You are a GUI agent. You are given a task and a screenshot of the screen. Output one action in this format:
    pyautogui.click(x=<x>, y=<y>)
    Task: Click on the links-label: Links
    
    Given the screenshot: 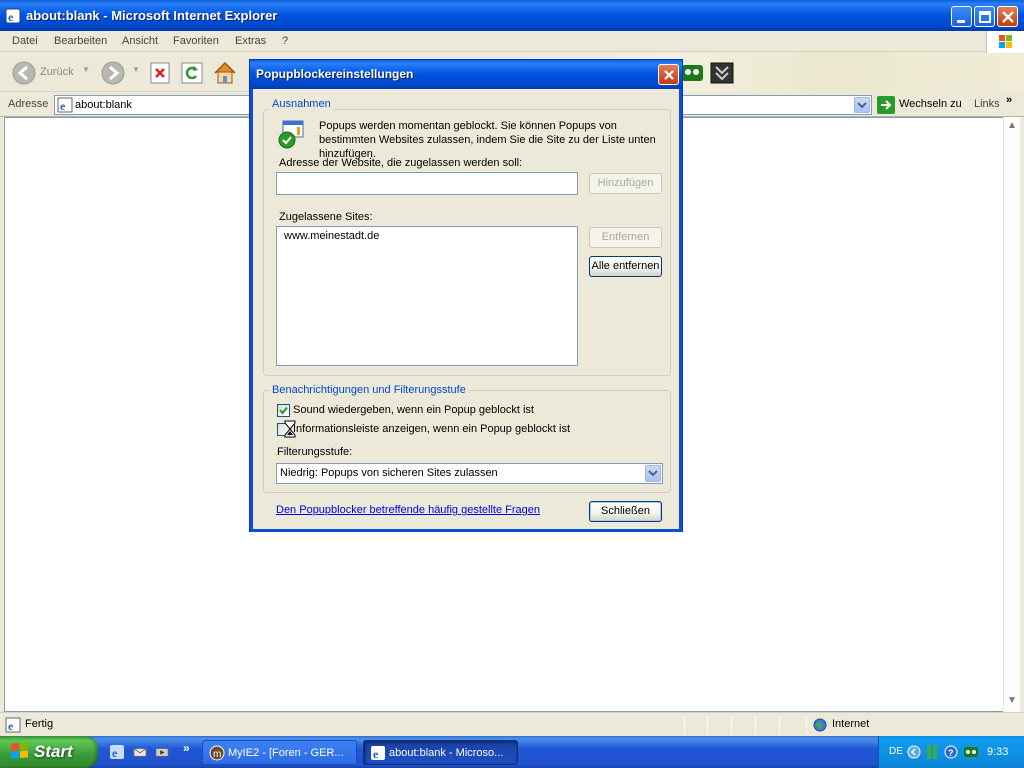 What is the action you would take?
    pyautogui.click(x=987, y=104)
    